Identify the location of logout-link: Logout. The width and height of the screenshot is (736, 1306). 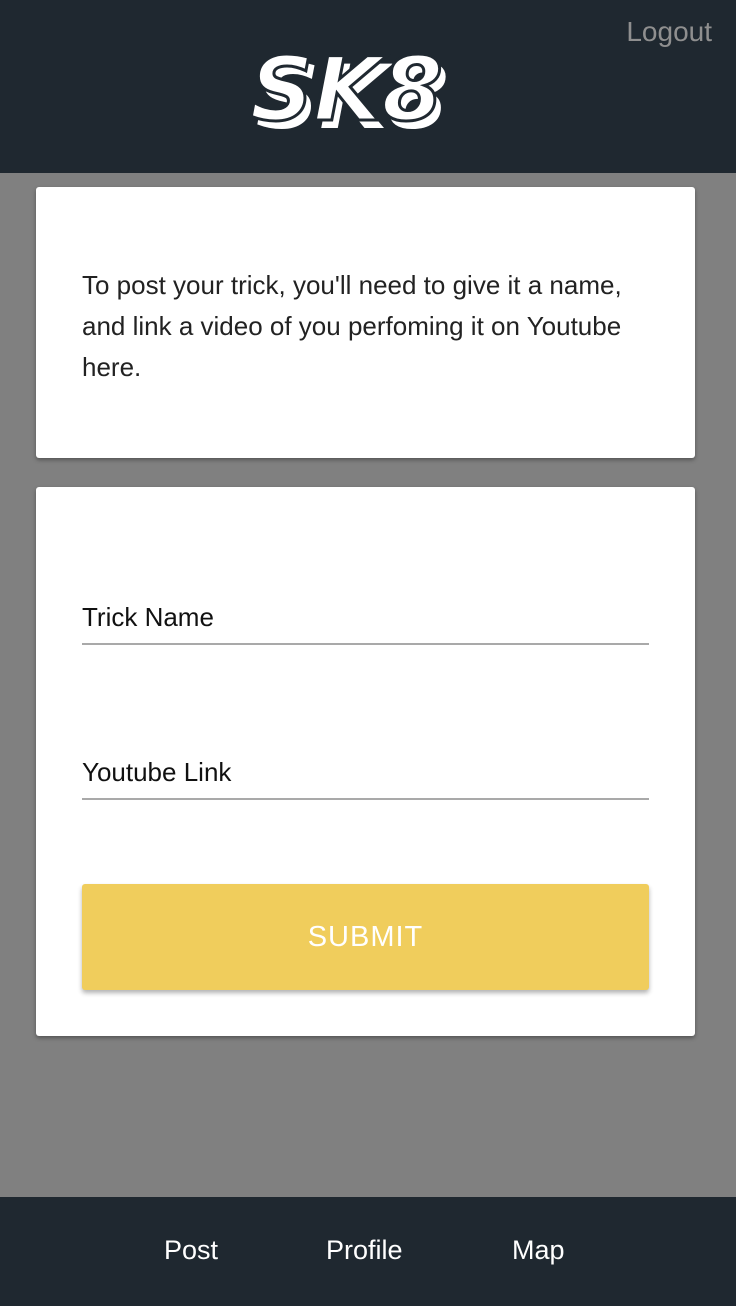
(669, 32).